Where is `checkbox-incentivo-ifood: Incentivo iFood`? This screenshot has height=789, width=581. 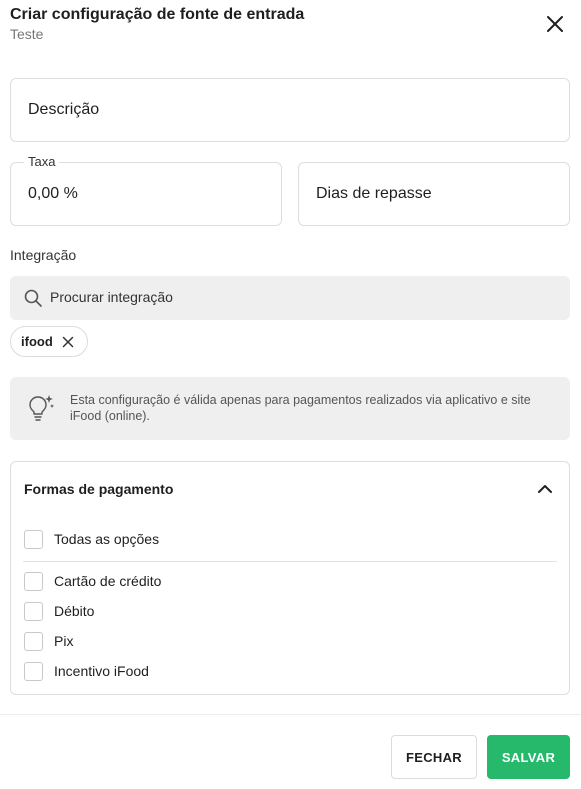 checkbox-incentivo-ifood: Incentivo iFood is located at coordinates (86, 671).